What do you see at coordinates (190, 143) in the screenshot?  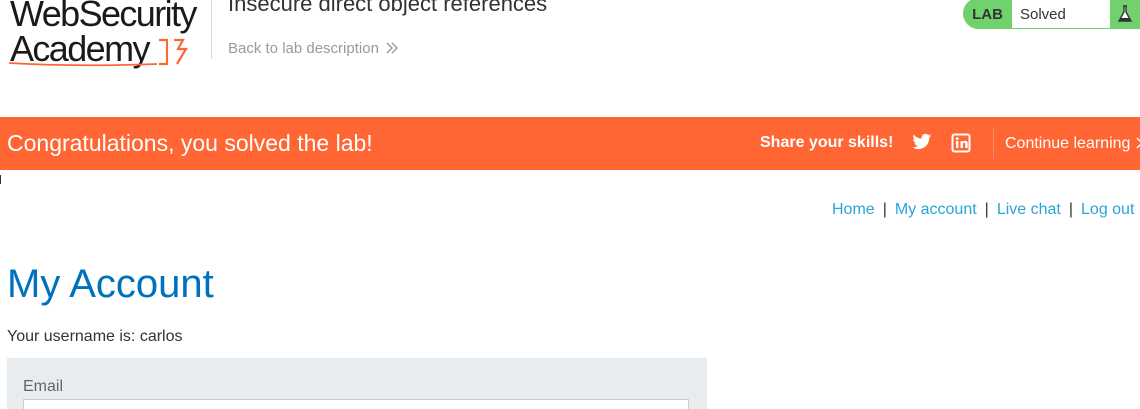 I see `banner-message: Congratulations, you solved the lab!` at bounding box center [190, 143].